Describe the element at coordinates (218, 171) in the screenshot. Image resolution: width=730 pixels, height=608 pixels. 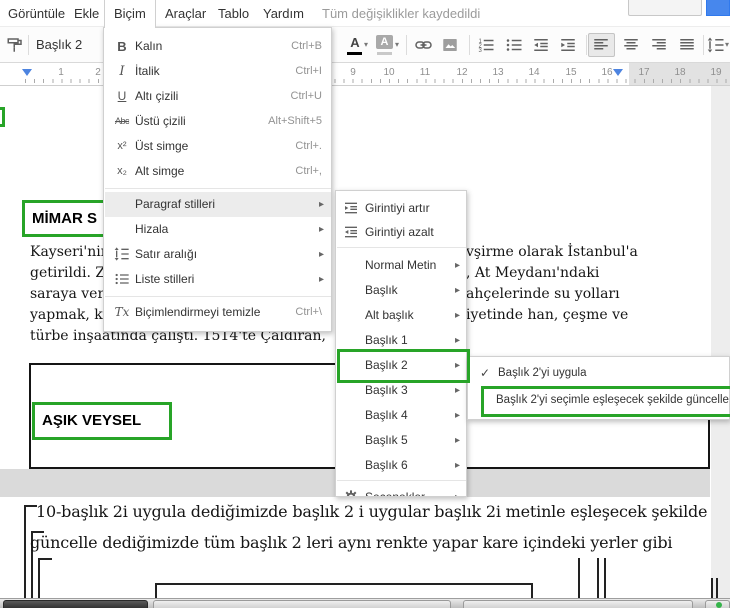
I see `menu-item-subscript: x₂ Alt simge Ctrl+,` at that location.